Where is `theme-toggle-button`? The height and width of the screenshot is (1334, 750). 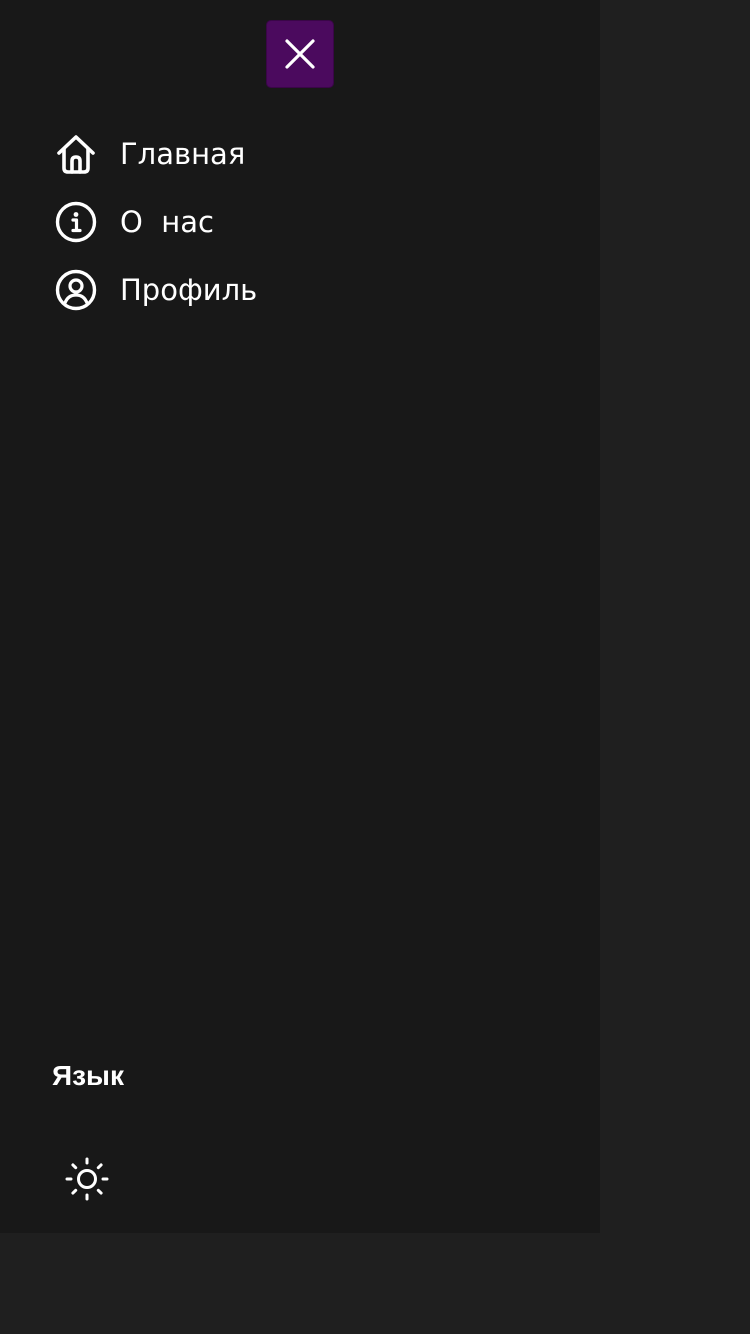
theme-toggle-button is located at coordinates (87, 1179).